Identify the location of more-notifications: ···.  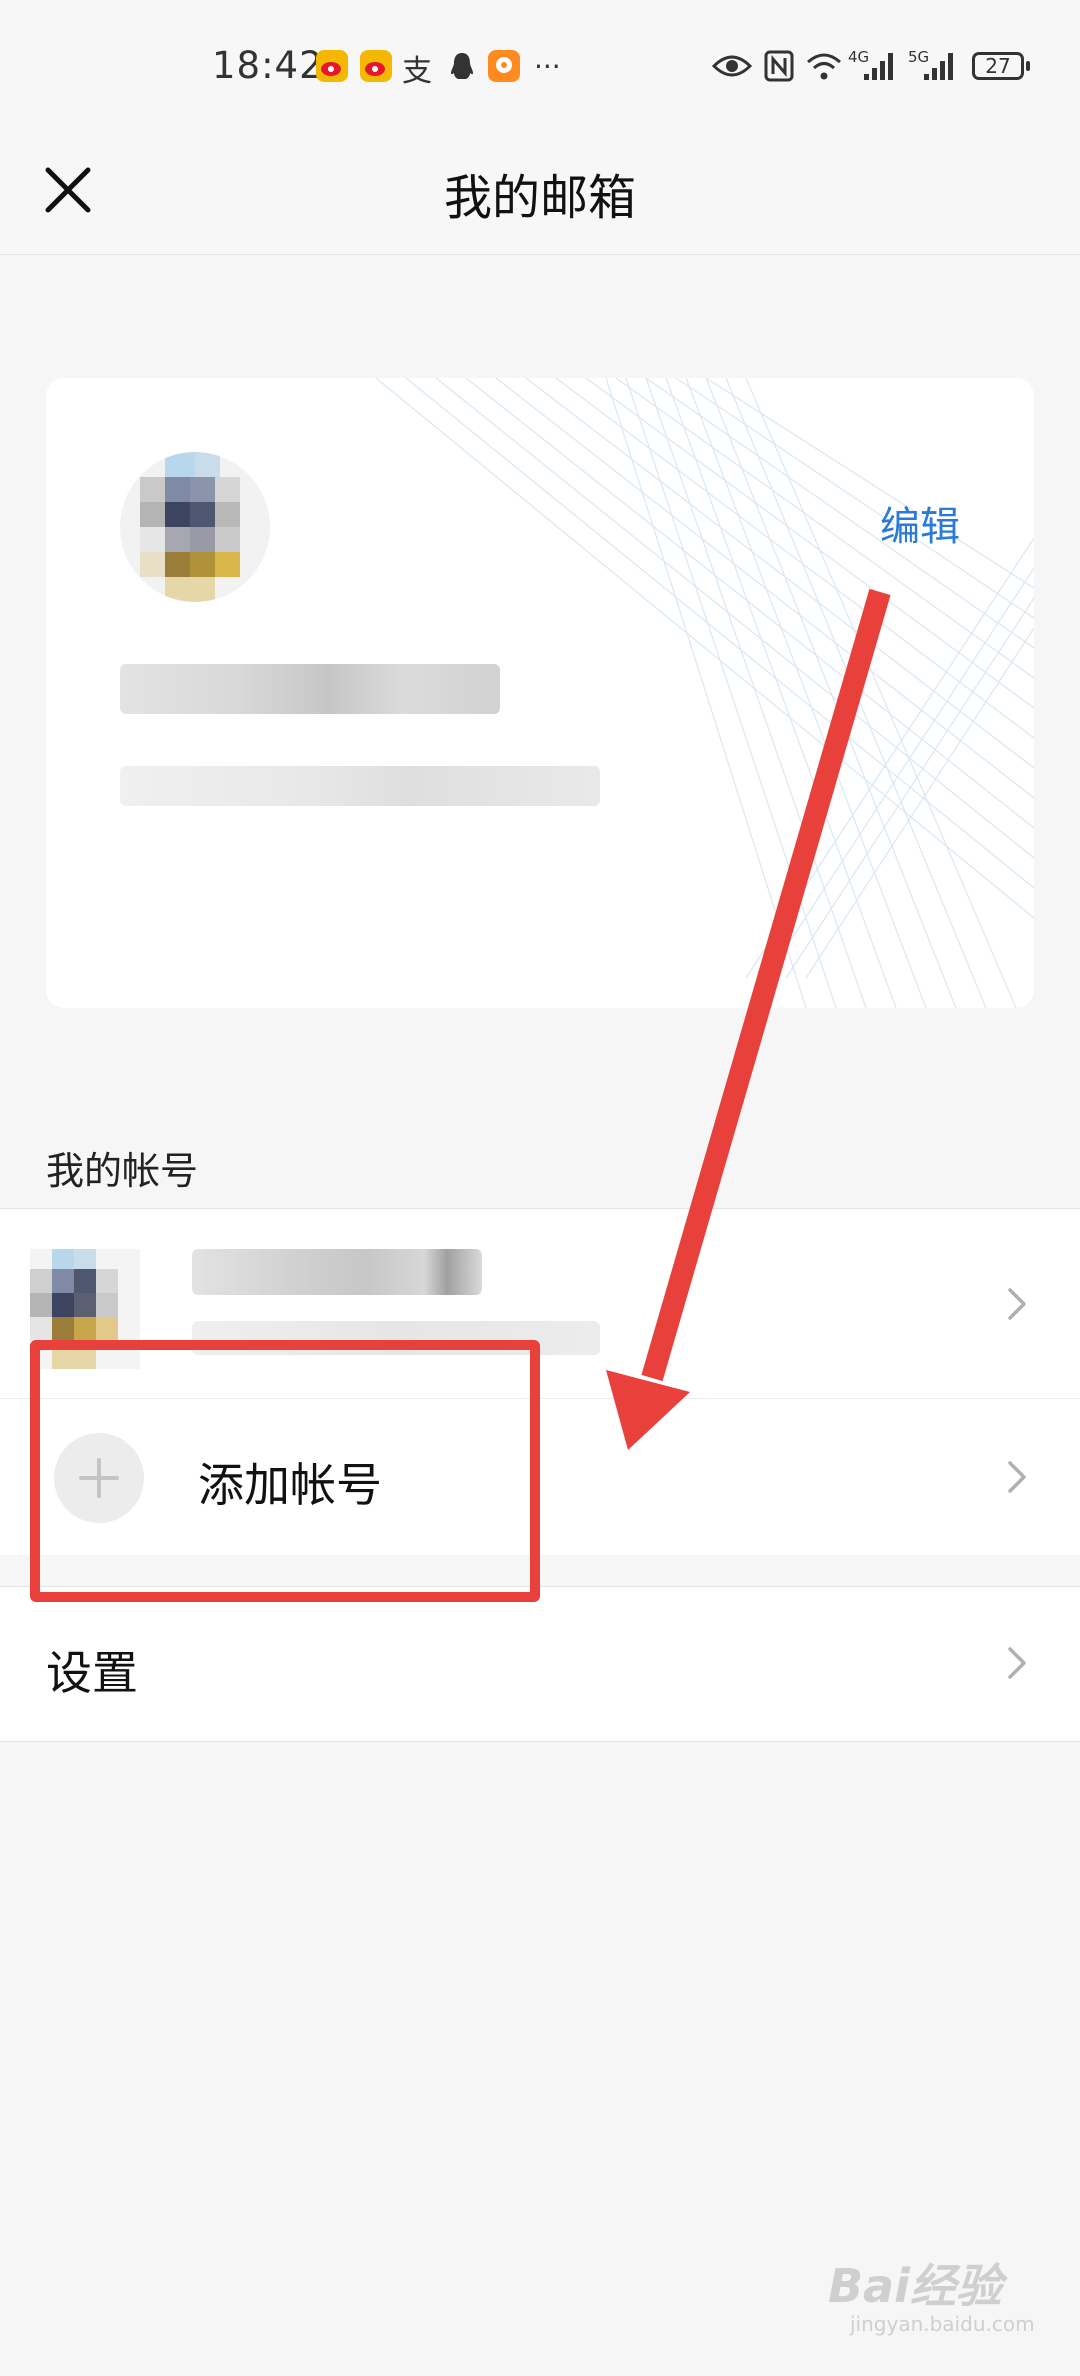
(547, 66).